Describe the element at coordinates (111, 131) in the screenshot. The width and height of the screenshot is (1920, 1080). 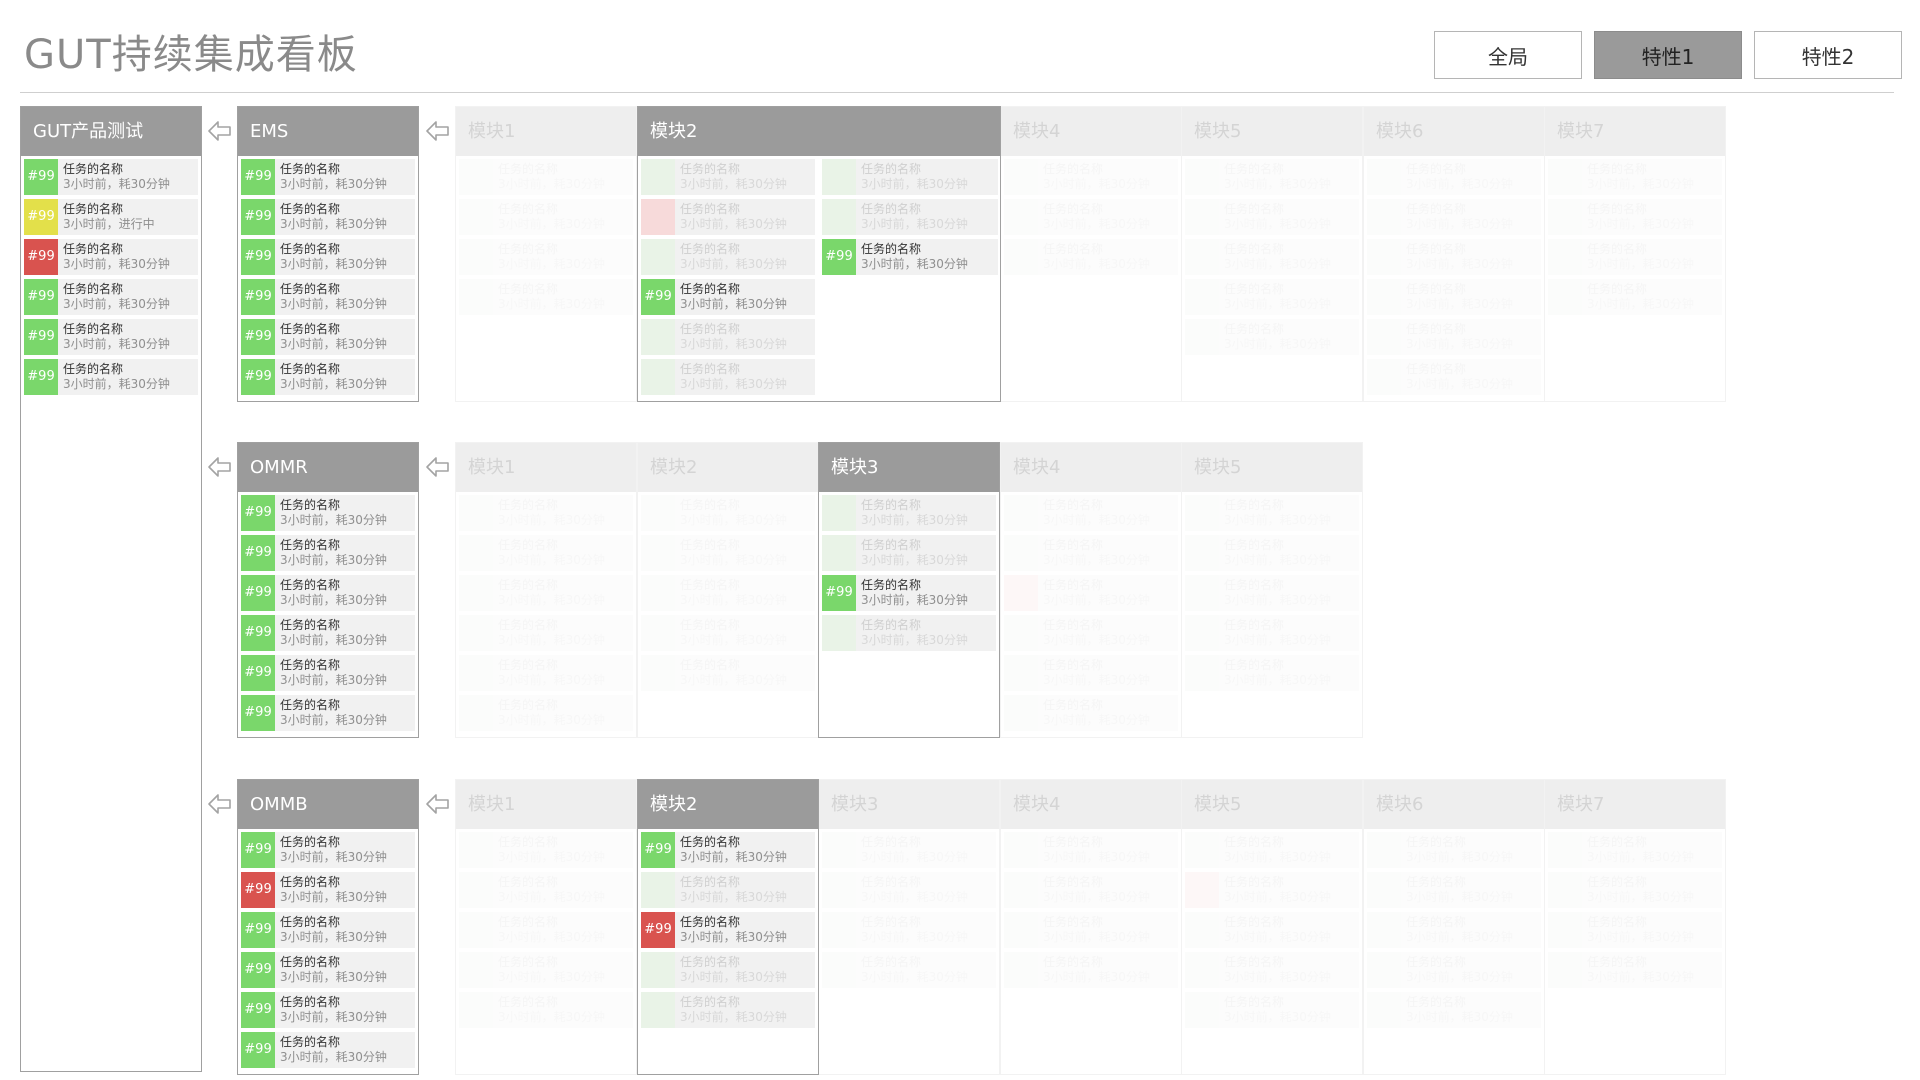
I see `column-header: GUT产品测试` at that location.